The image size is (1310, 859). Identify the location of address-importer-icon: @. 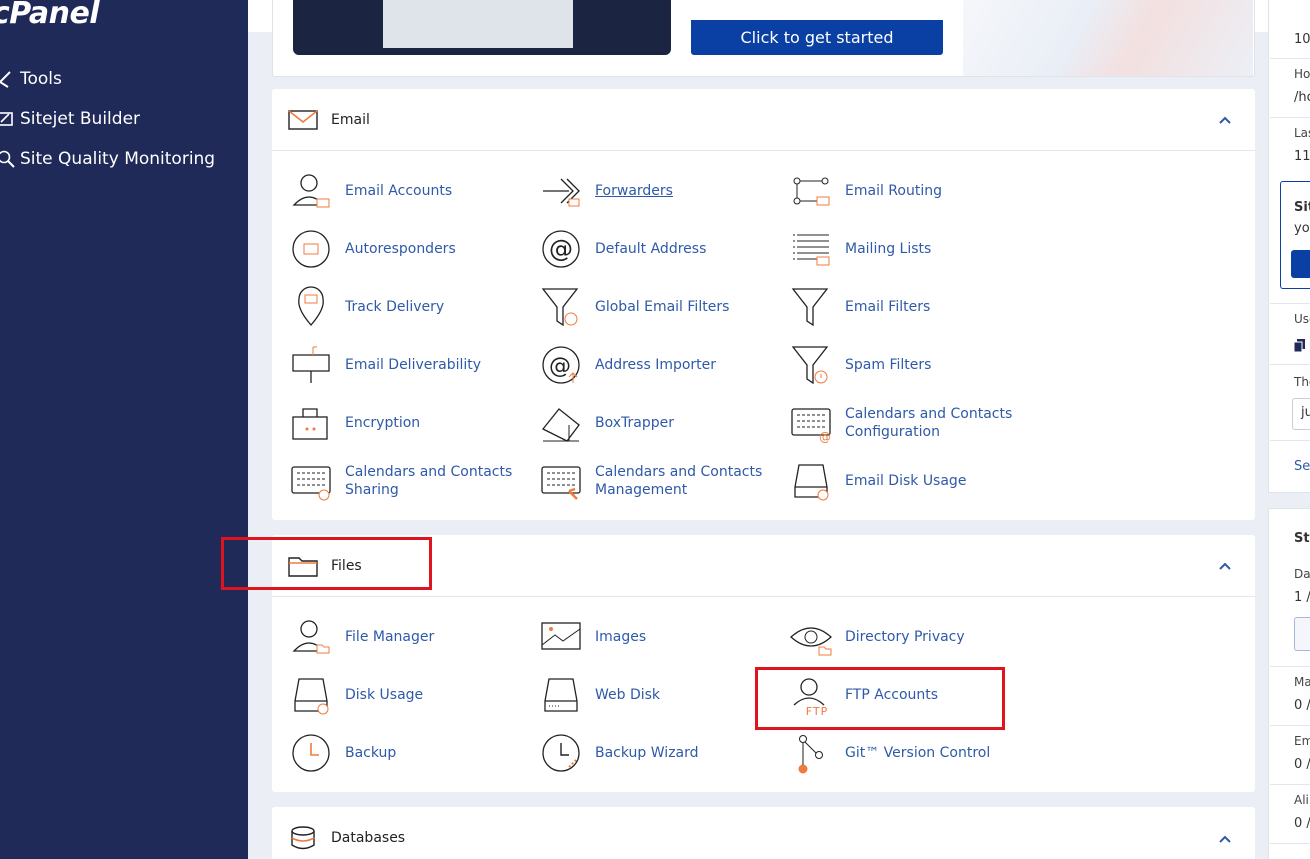
(561, 365).